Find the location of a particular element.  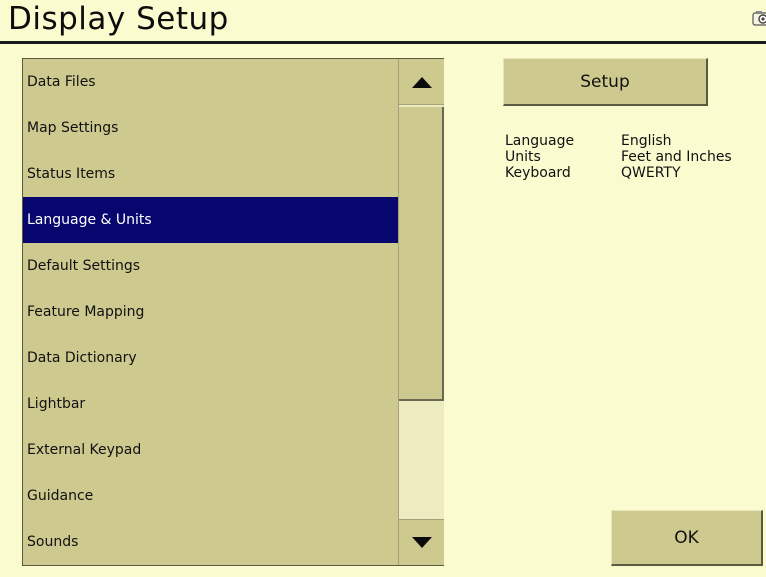

setup-button: Setup is located at coordinates (605, 82).